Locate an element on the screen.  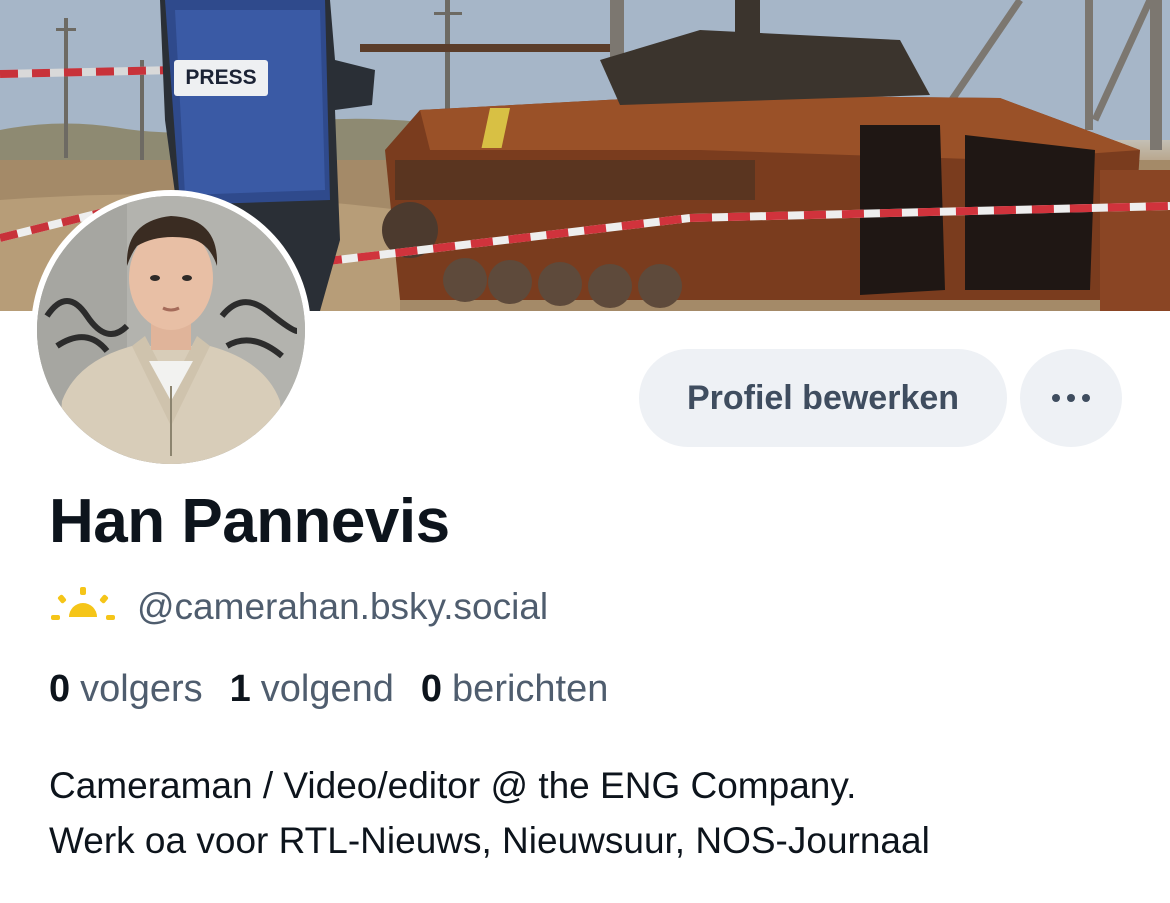
more-options-button is located at coordinates (1071, 398).